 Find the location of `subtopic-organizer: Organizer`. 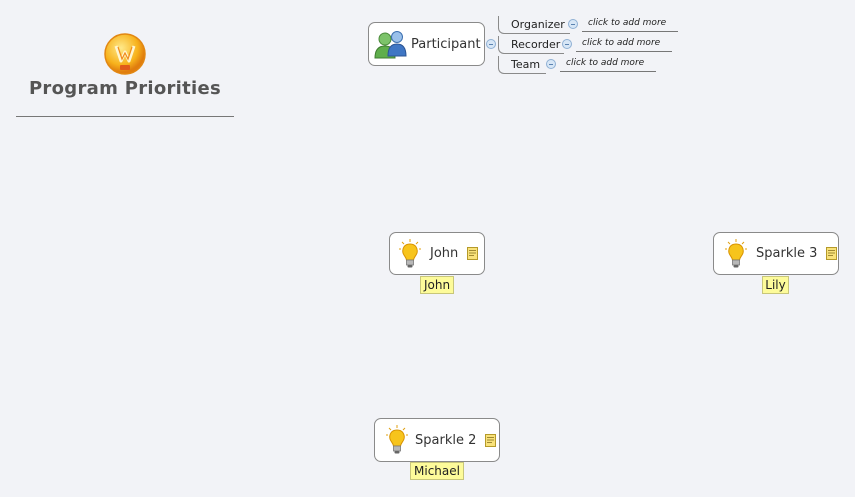

subtopic-organizer: Organizer is located at coordinates (534, 25).